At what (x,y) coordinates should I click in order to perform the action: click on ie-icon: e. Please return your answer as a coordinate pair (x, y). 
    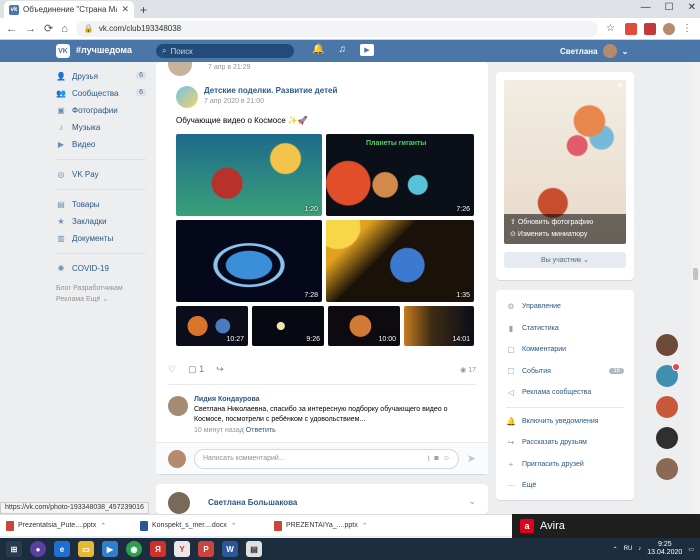
    Looking at the image, I should click on (62, 549).